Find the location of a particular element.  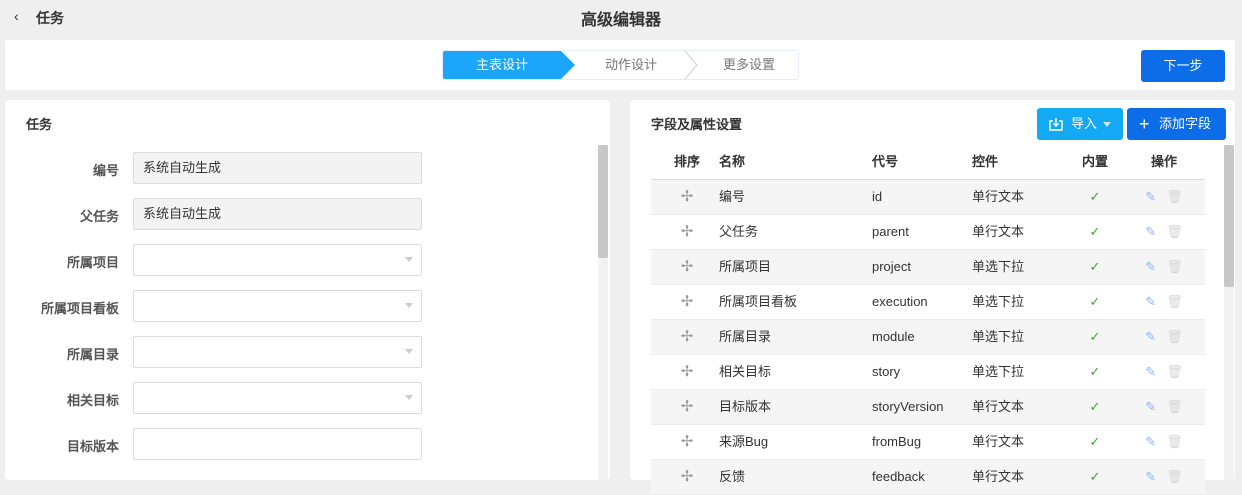

table-row: ✢ 编号 id 单行文本 ✓ ✎ 🗑 is located at coordinates (928, 197).